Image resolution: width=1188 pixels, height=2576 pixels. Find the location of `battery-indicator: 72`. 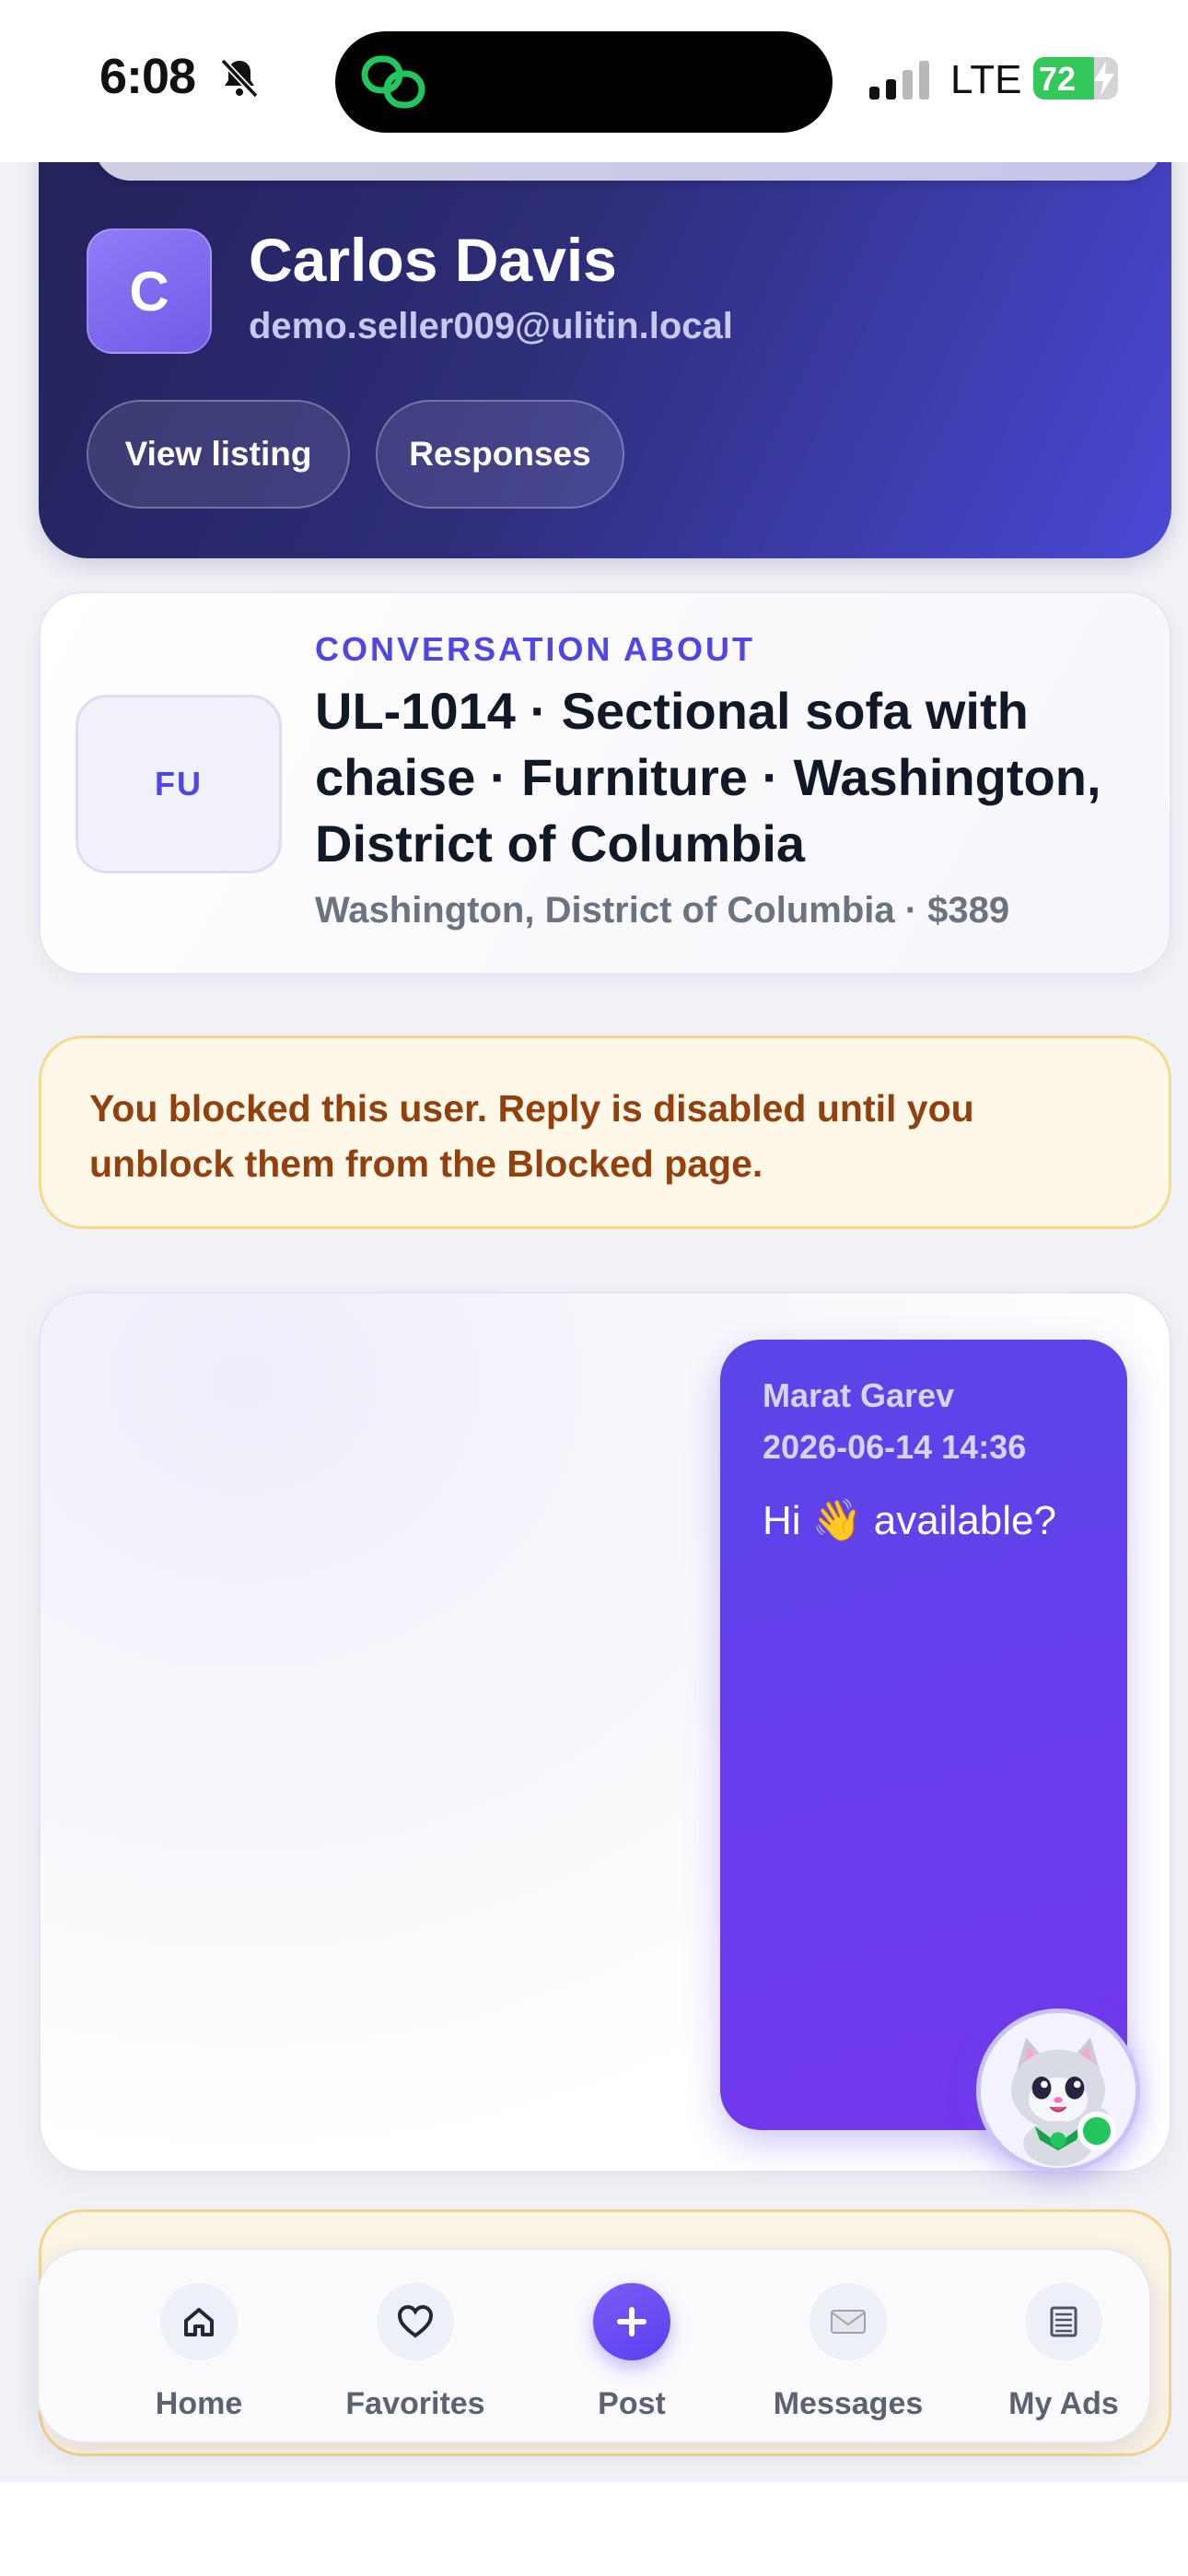

battery-indicator: 72 is located at coordinates (1075, 78).